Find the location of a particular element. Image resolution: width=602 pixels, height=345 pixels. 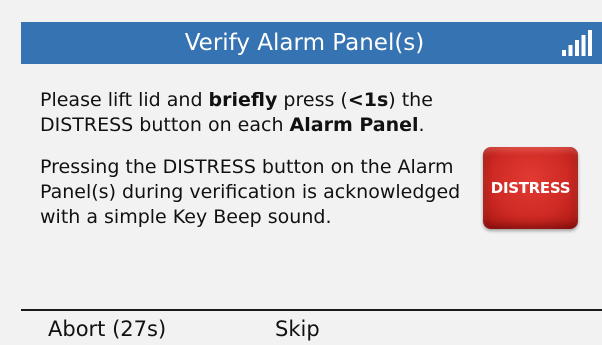

signal-strength-icon is located at coordinates (577, 43).